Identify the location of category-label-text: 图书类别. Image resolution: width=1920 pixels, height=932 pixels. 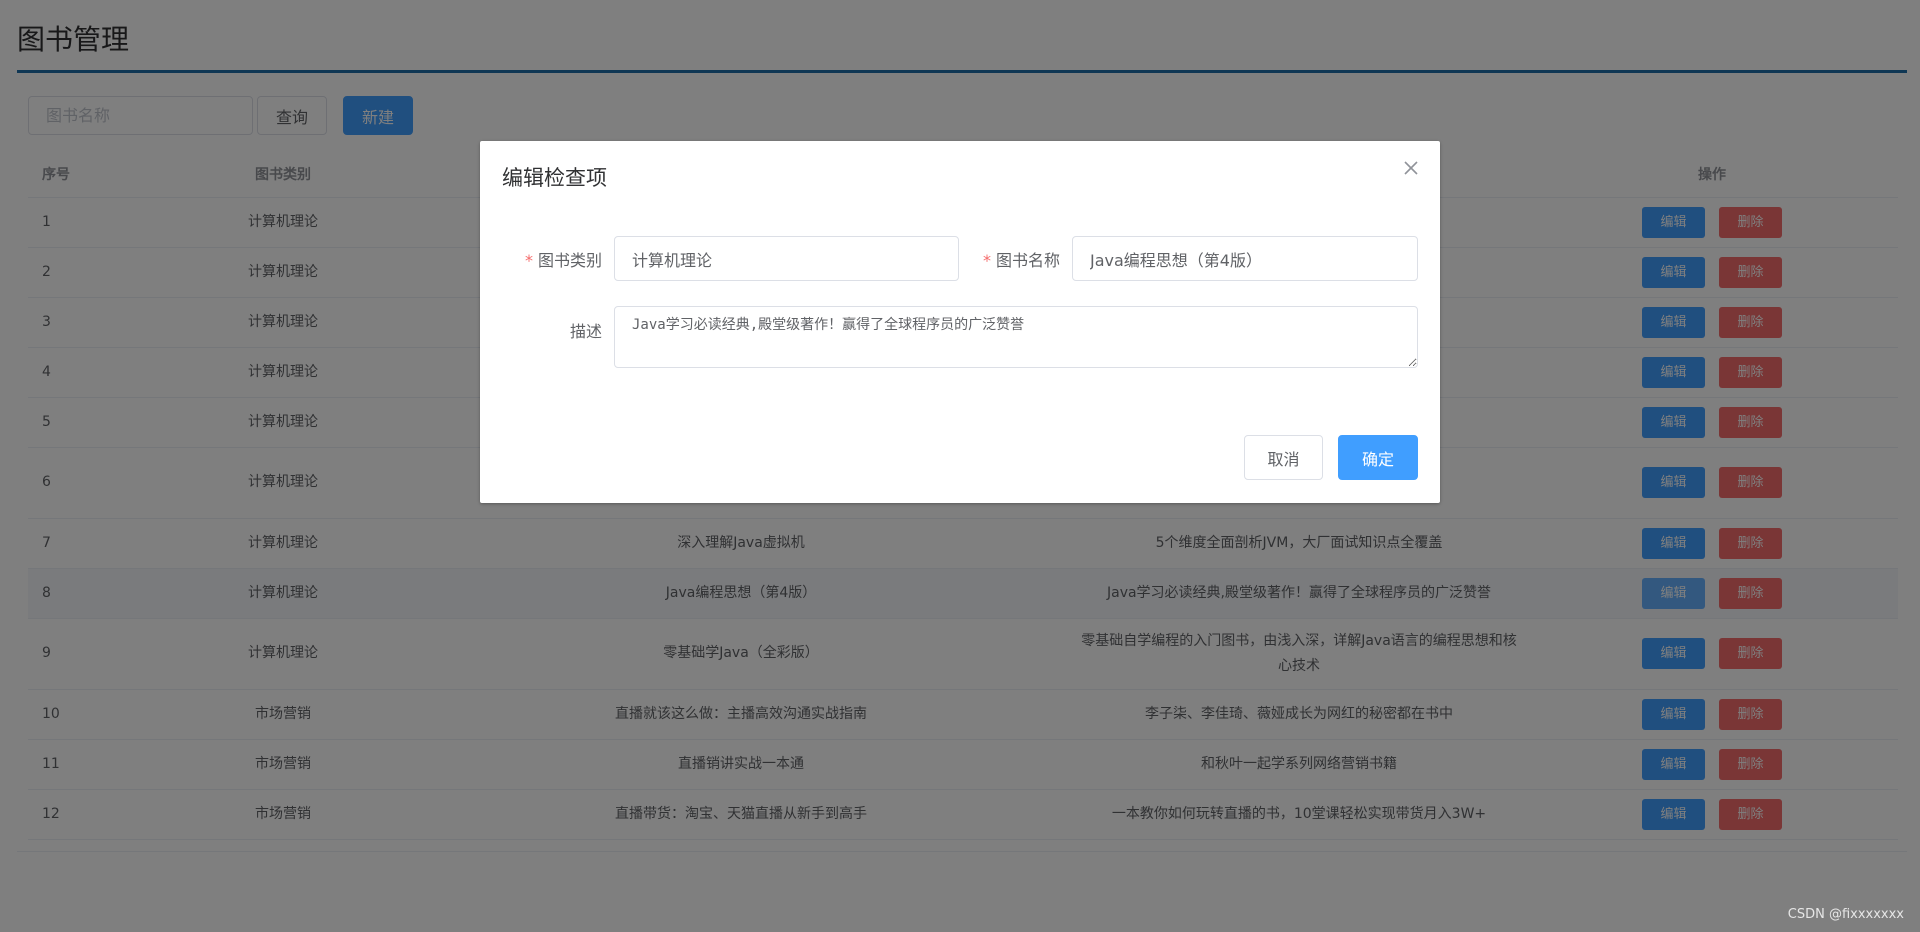
(569, 260).